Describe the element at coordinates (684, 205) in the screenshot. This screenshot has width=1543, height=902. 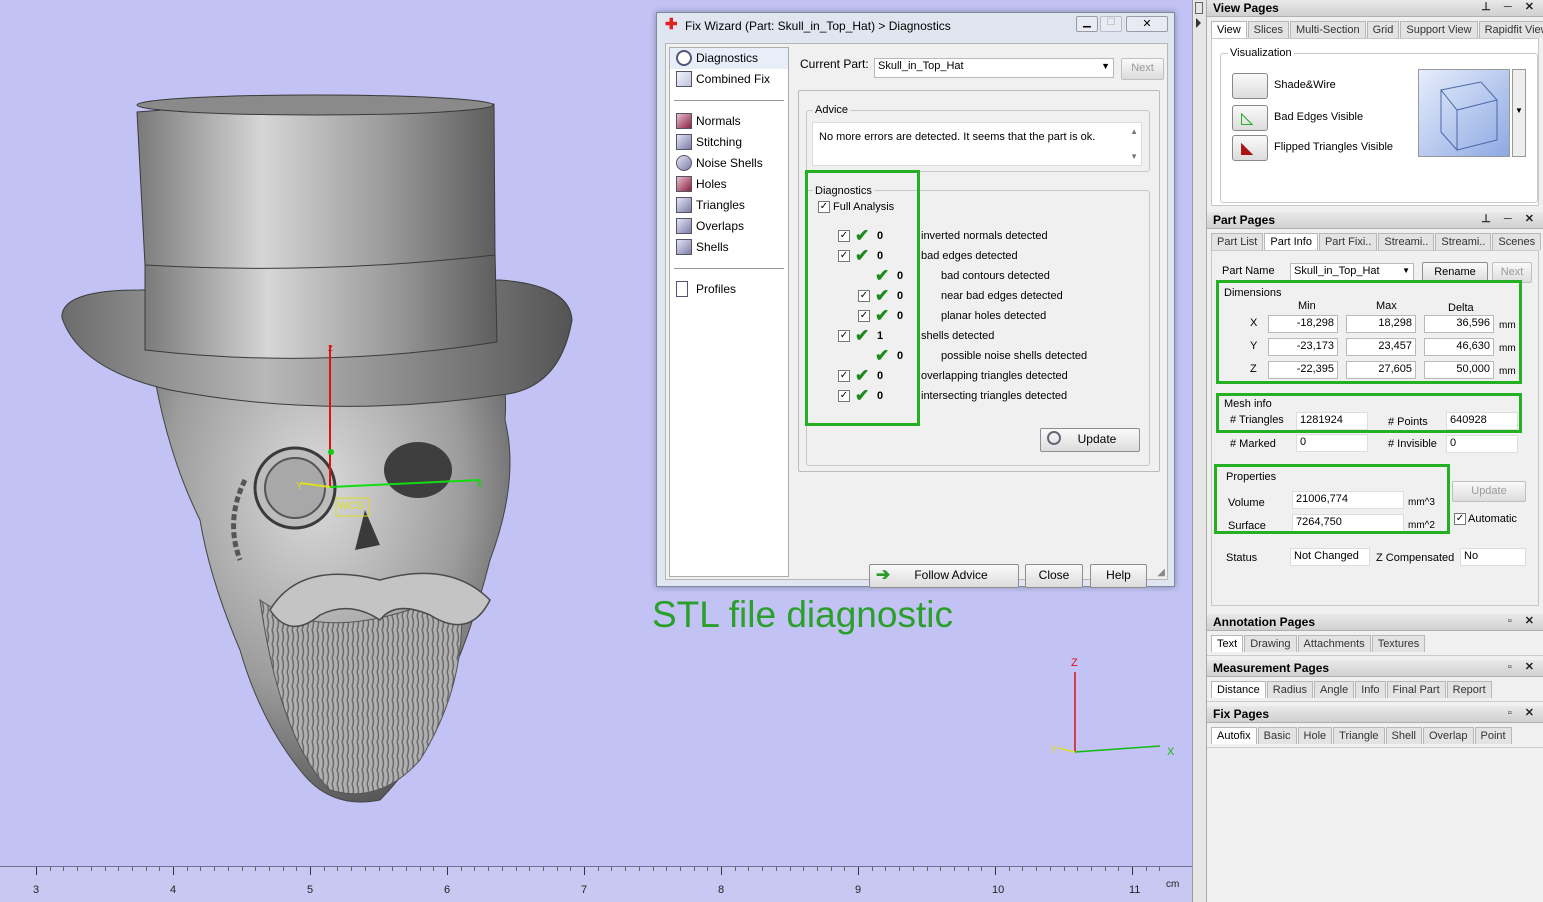
I see `triangles-icon` at that location.